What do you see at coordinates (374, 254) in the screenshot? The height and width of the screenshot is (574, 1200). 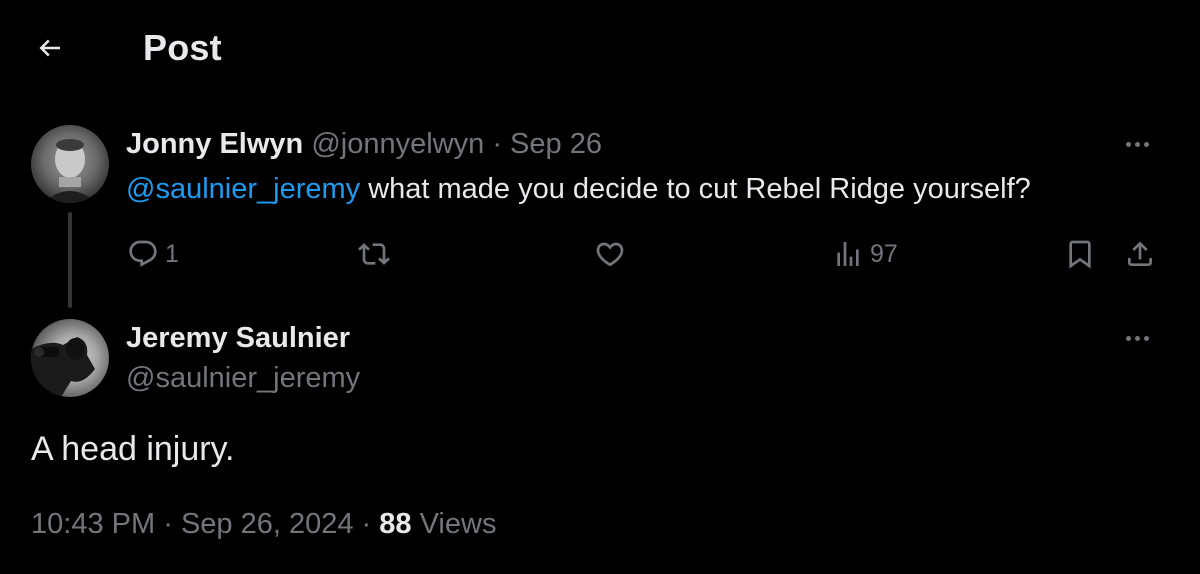 I see `repost-icon` at bounding box center [374, 254].